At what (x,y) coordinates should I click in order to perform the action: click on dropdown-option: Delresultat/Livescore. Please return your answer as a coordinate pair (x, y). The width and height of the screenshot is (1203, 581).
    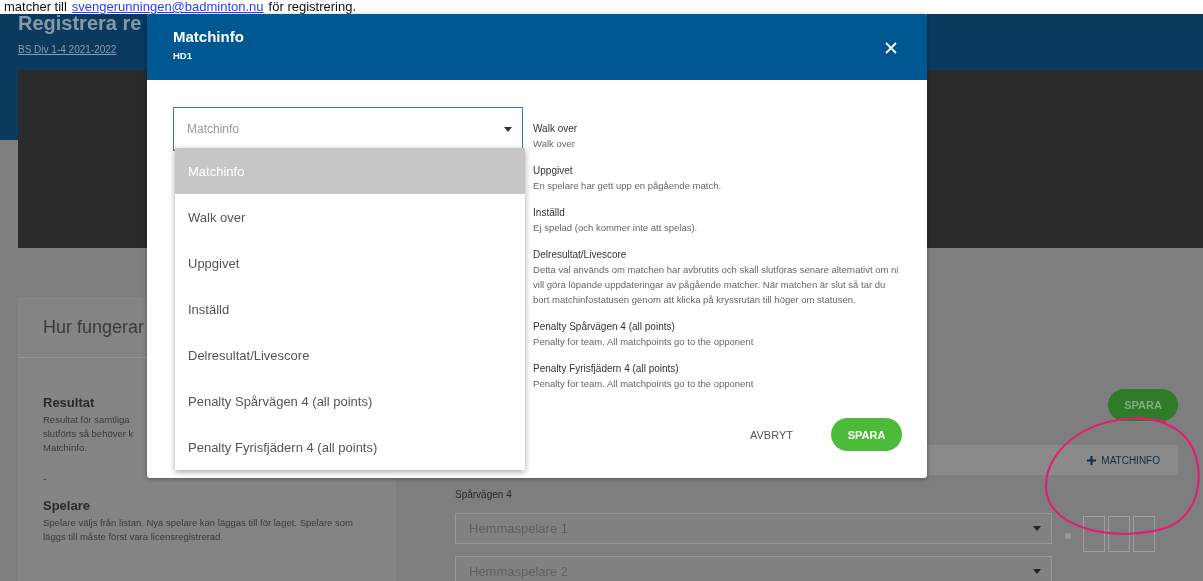
    Looking at the image, I should click on (350, 355).